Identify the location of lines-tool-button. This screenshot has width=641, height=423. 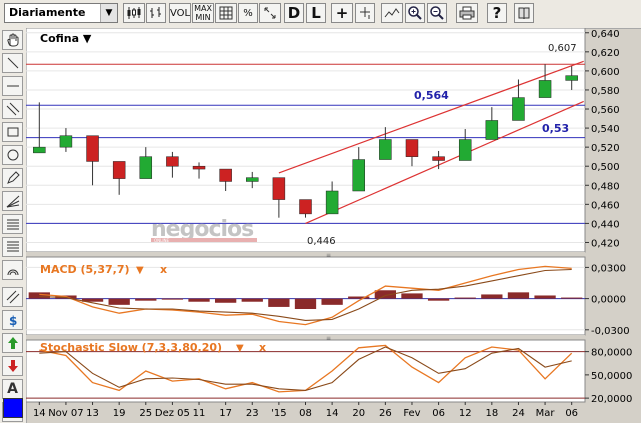
(12, 297).